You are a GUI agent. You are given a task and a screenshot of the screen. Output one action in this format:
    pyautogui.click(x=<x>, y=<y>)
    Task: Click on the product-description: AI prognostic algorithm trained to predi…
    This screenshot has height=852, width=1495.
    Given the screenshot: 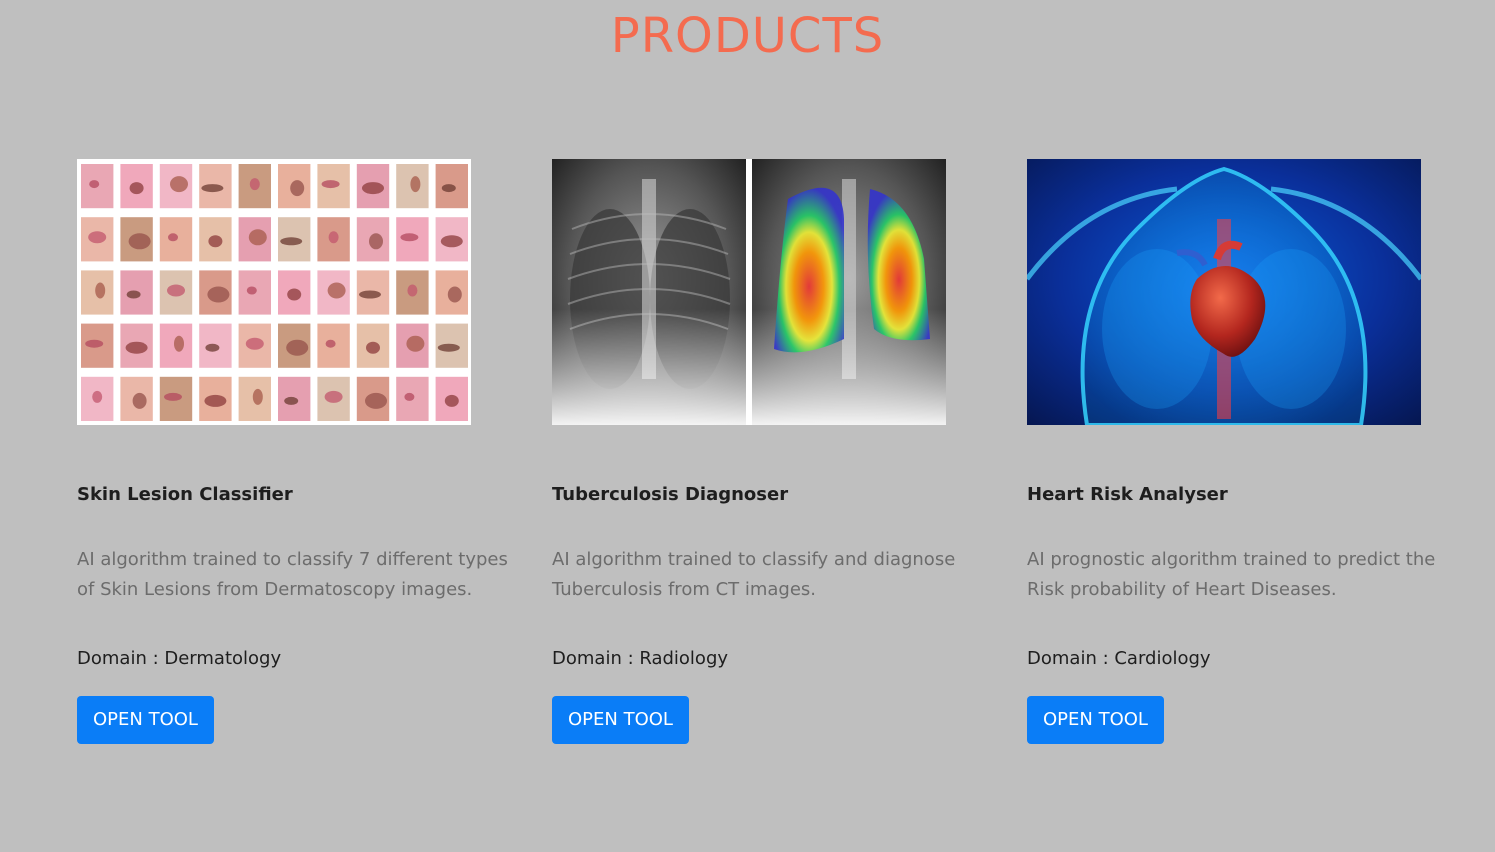 What is the action you would take?
    pyautogui.click(x=1231, y=574)
    